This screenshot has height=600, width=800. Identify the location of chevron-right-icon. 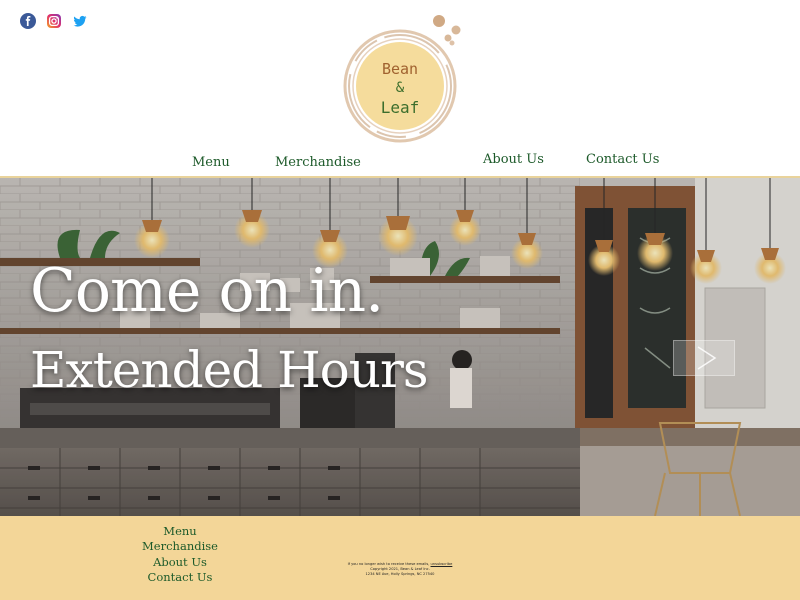
(707, 358).